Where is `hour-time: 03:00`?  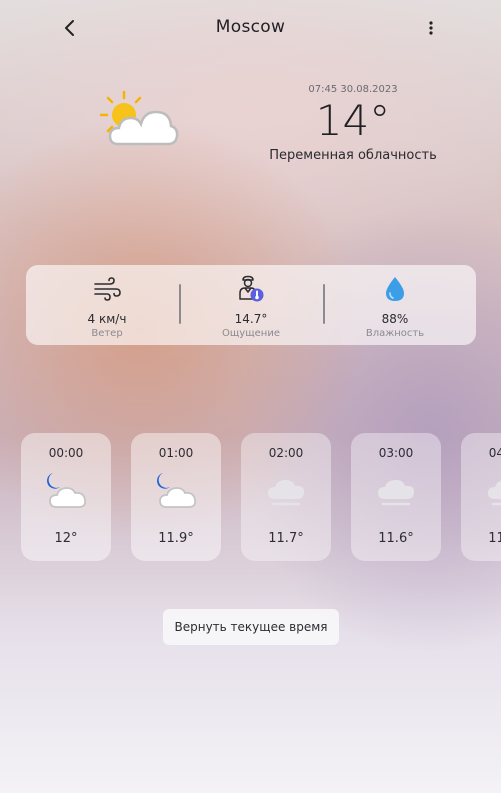
hour-time: 03:00 is located at coordinates (396, 453).